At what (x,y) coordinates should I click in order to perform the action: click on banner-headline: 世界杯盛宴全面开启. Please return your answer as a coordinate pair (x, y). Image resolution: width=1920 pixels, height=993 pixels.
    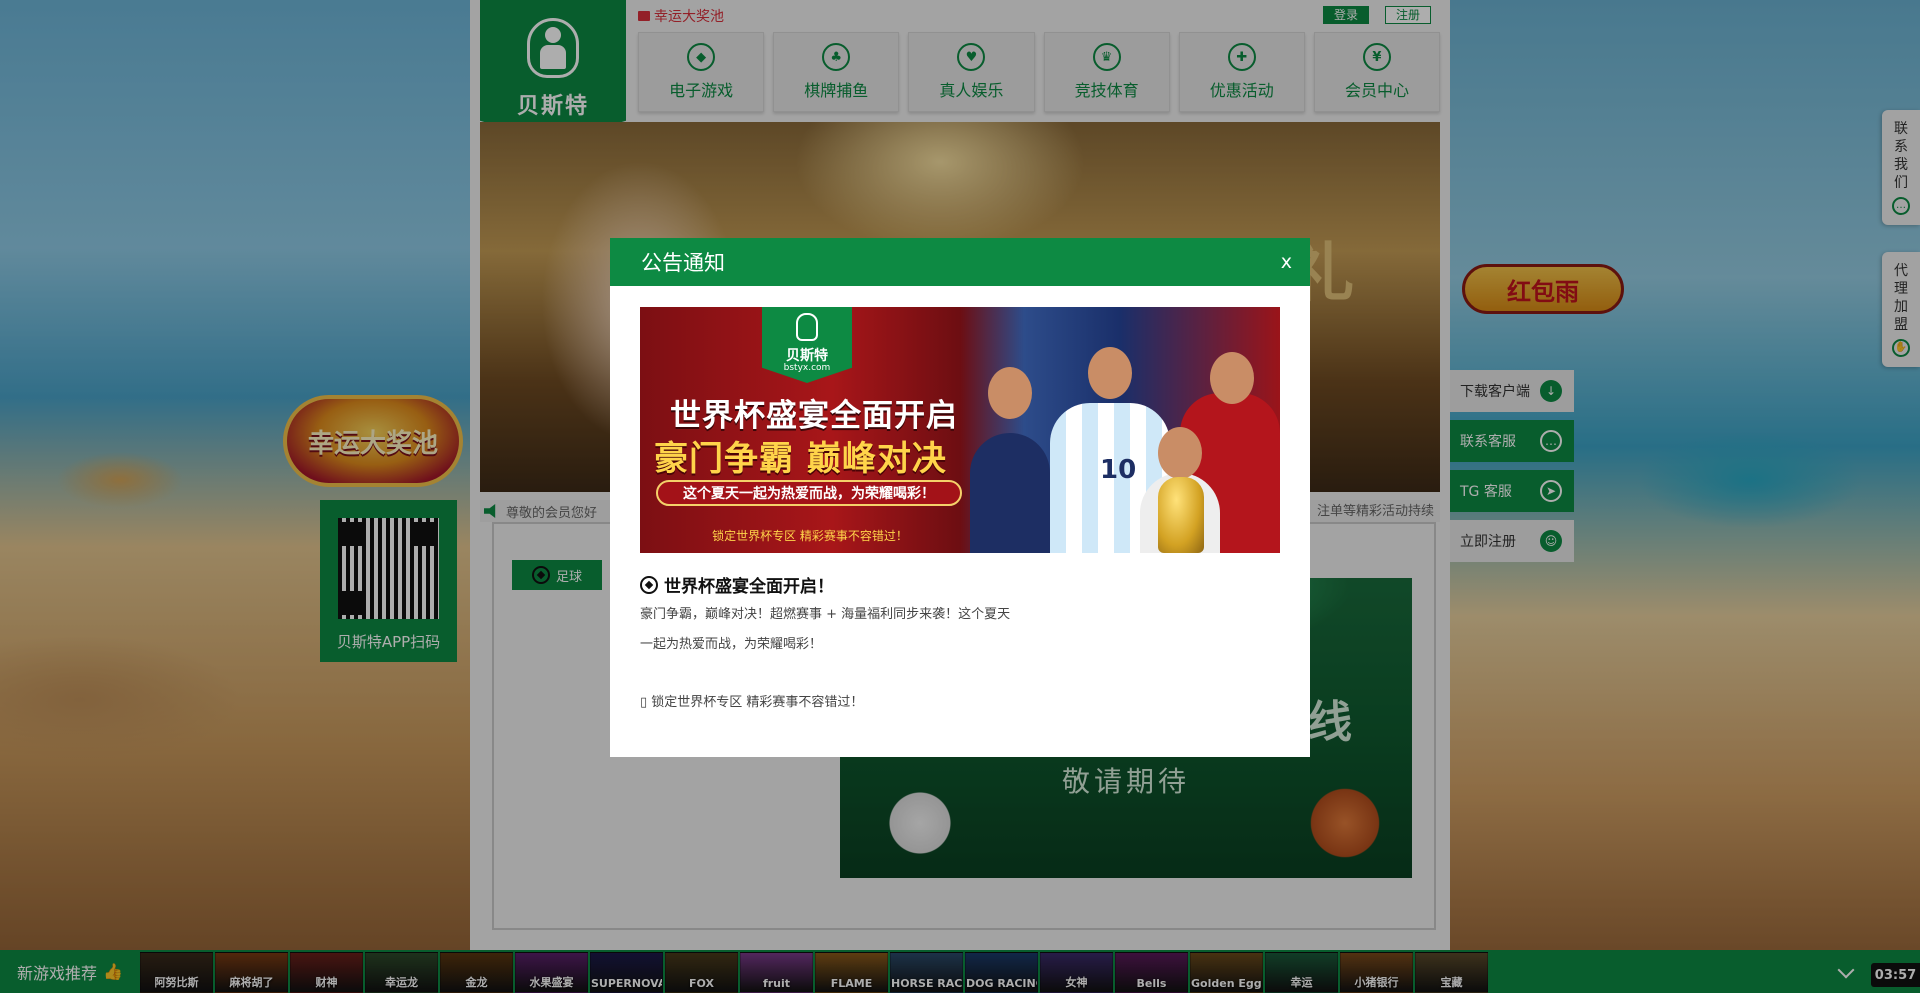
    Looking at the image, I should click on (814, 416).